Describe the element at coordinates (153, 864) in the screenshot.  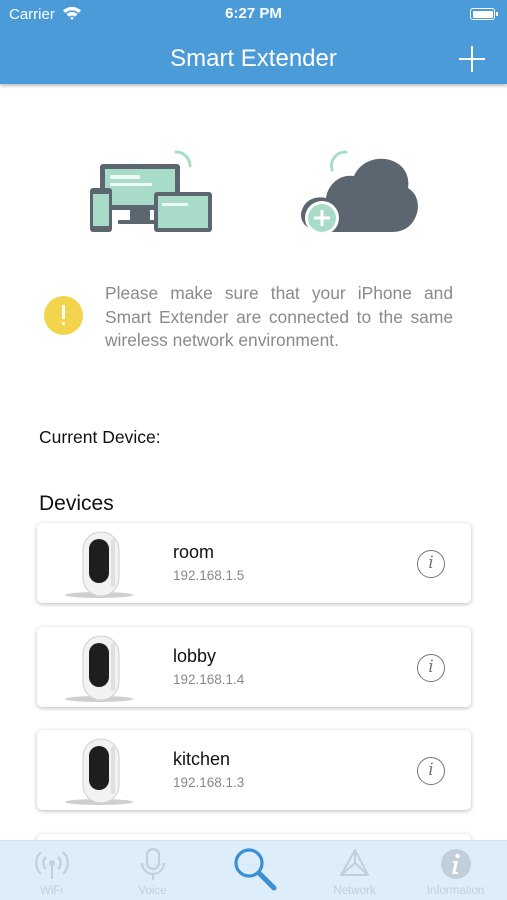
I see `microphone-icon` at that location.